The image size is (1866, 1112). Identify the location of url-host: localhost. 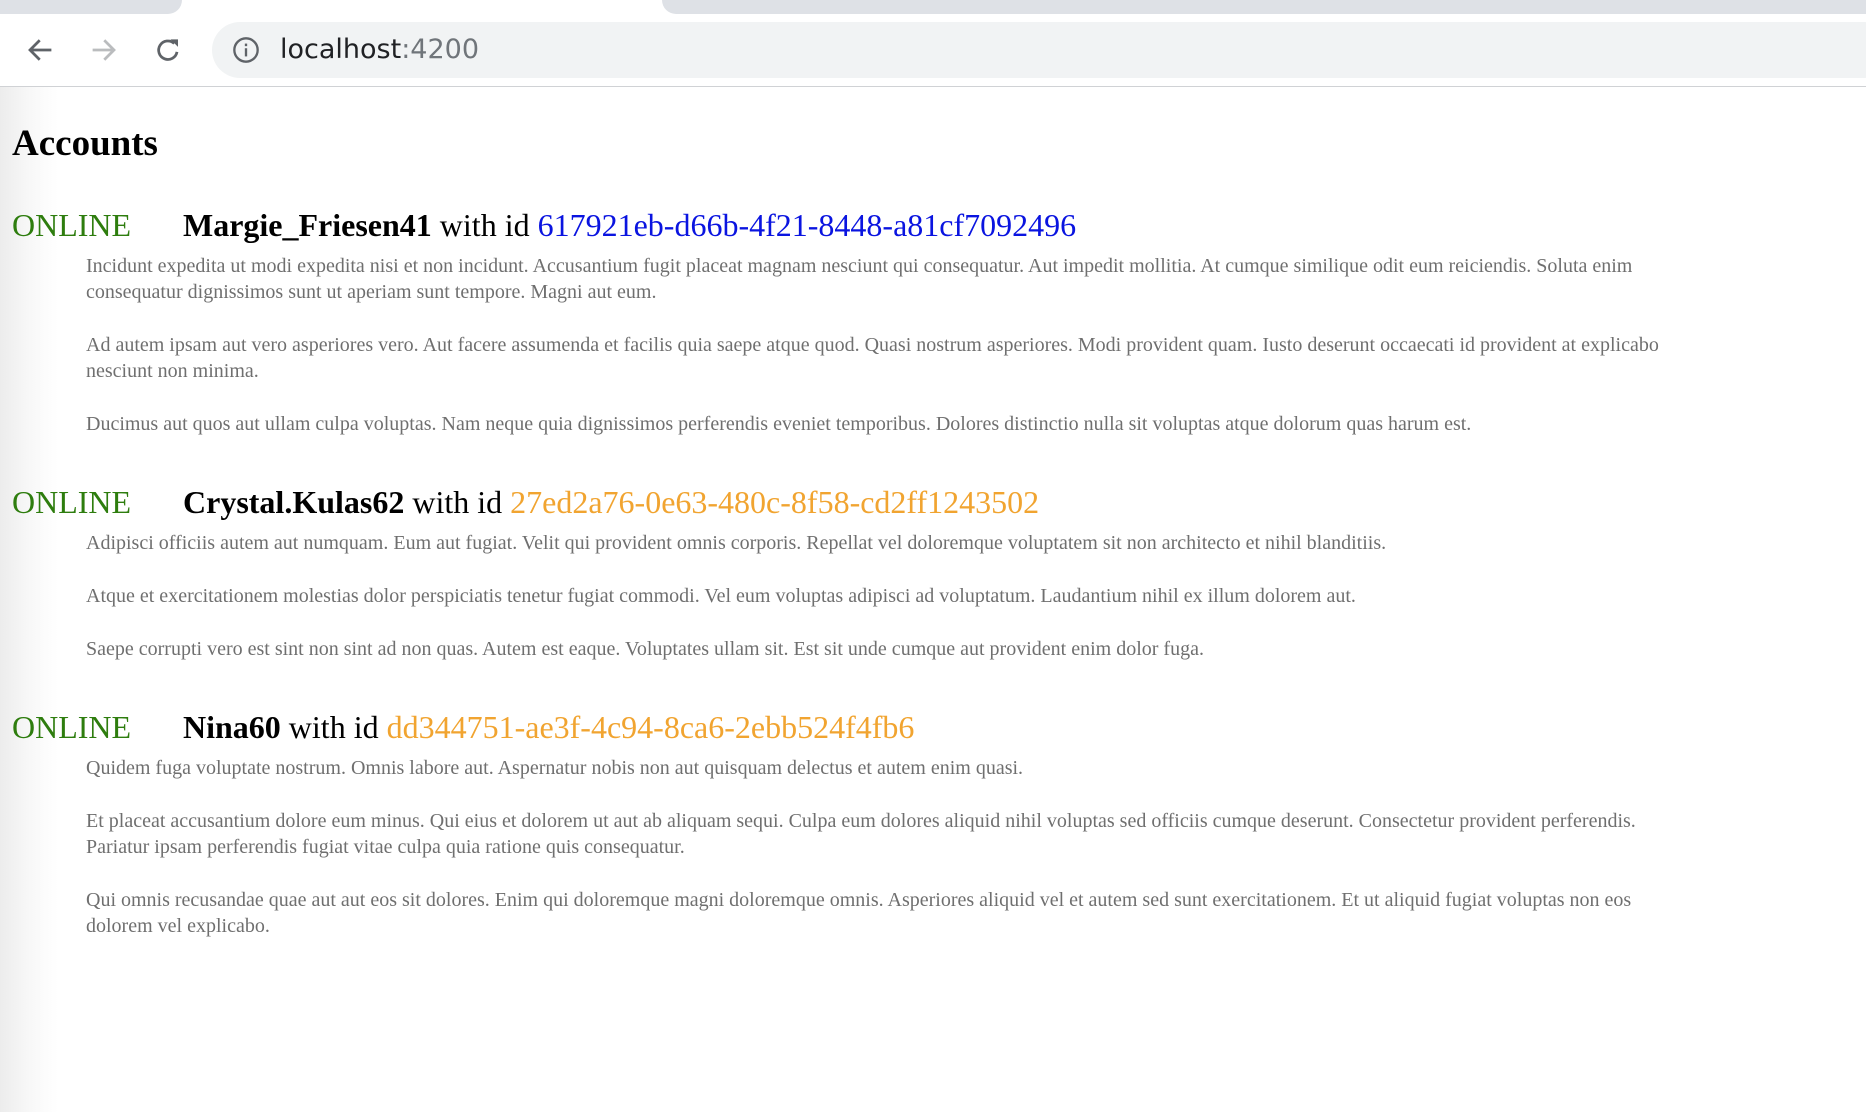
(341, 49).